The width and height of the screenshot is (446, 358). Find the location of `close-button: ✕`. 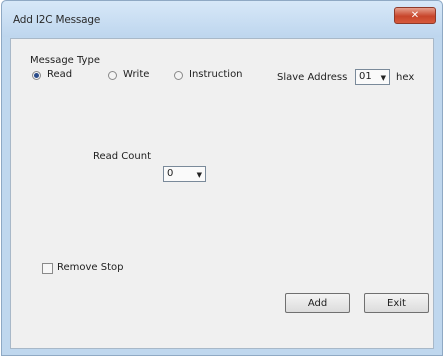

close-button: ✕ is located at coordinates (415, 15).